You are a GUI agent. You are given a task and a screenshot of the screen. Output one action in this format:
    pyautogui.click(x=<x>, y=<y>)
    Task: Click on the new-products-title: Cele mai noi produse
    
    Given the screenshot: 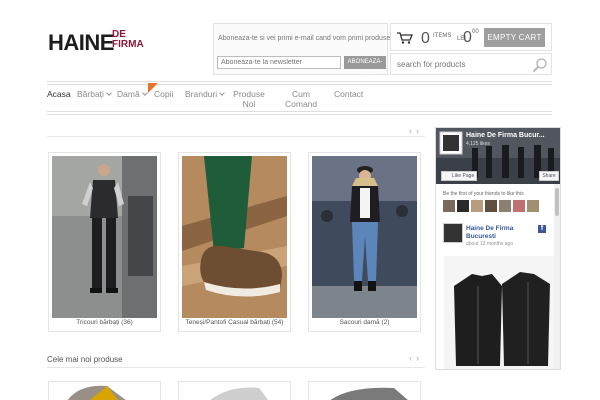 What is the action you would take?
    pyautogui.click(x=85, y=359)
    